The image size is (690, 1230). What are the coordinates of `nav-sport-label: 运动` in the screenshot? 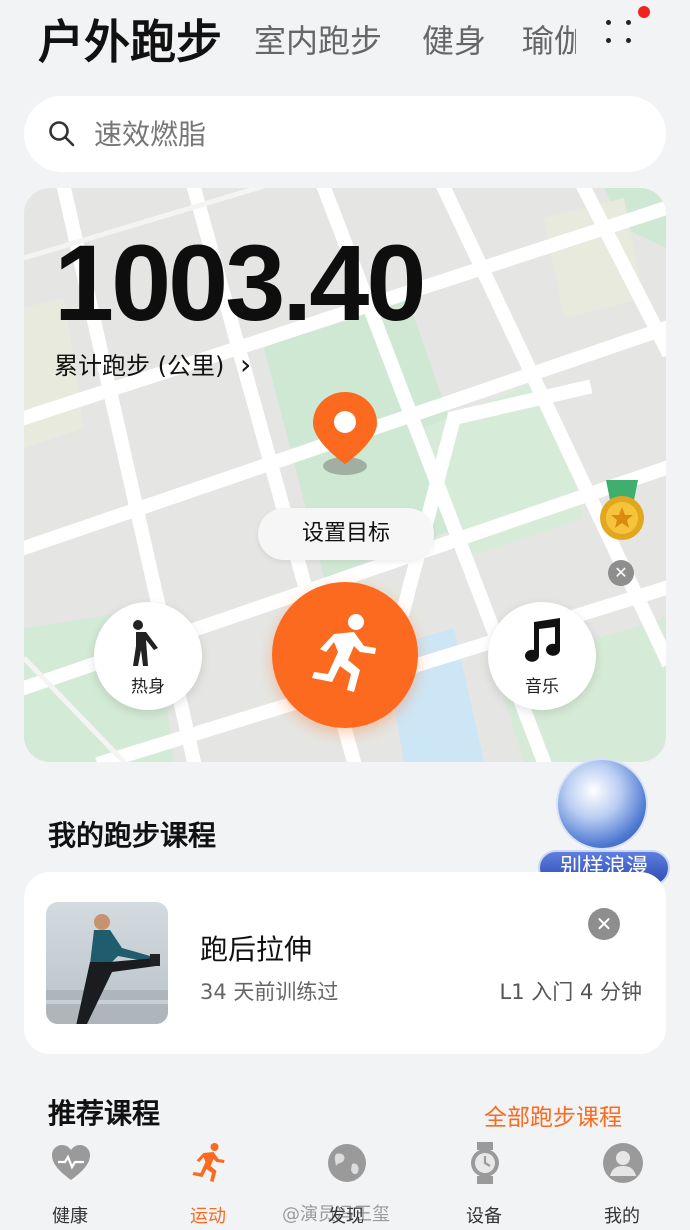 It's located at (208, 1216).